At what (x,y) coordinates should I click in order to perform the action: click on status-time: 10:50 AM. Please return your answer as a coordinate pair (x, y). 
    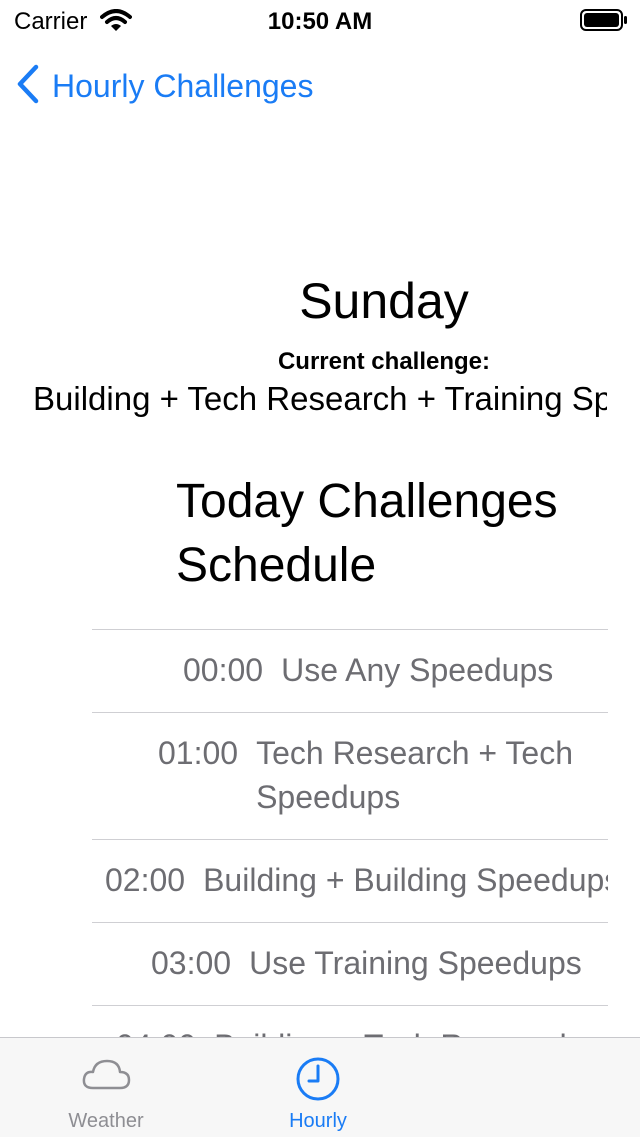
    Looking at the image, I should click on (320, 21).